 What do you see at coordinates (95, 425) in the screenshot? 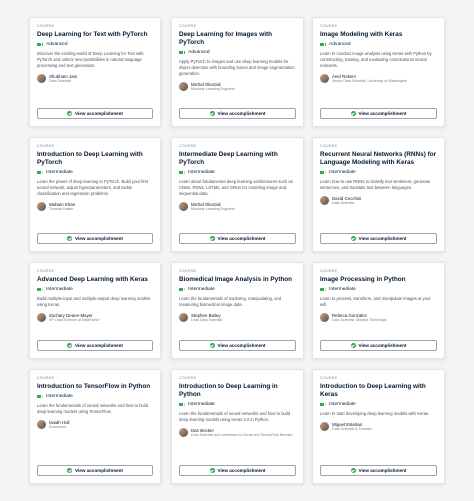
I see `author: Isaiah Hull Economist` at bounding box center [95, 425].